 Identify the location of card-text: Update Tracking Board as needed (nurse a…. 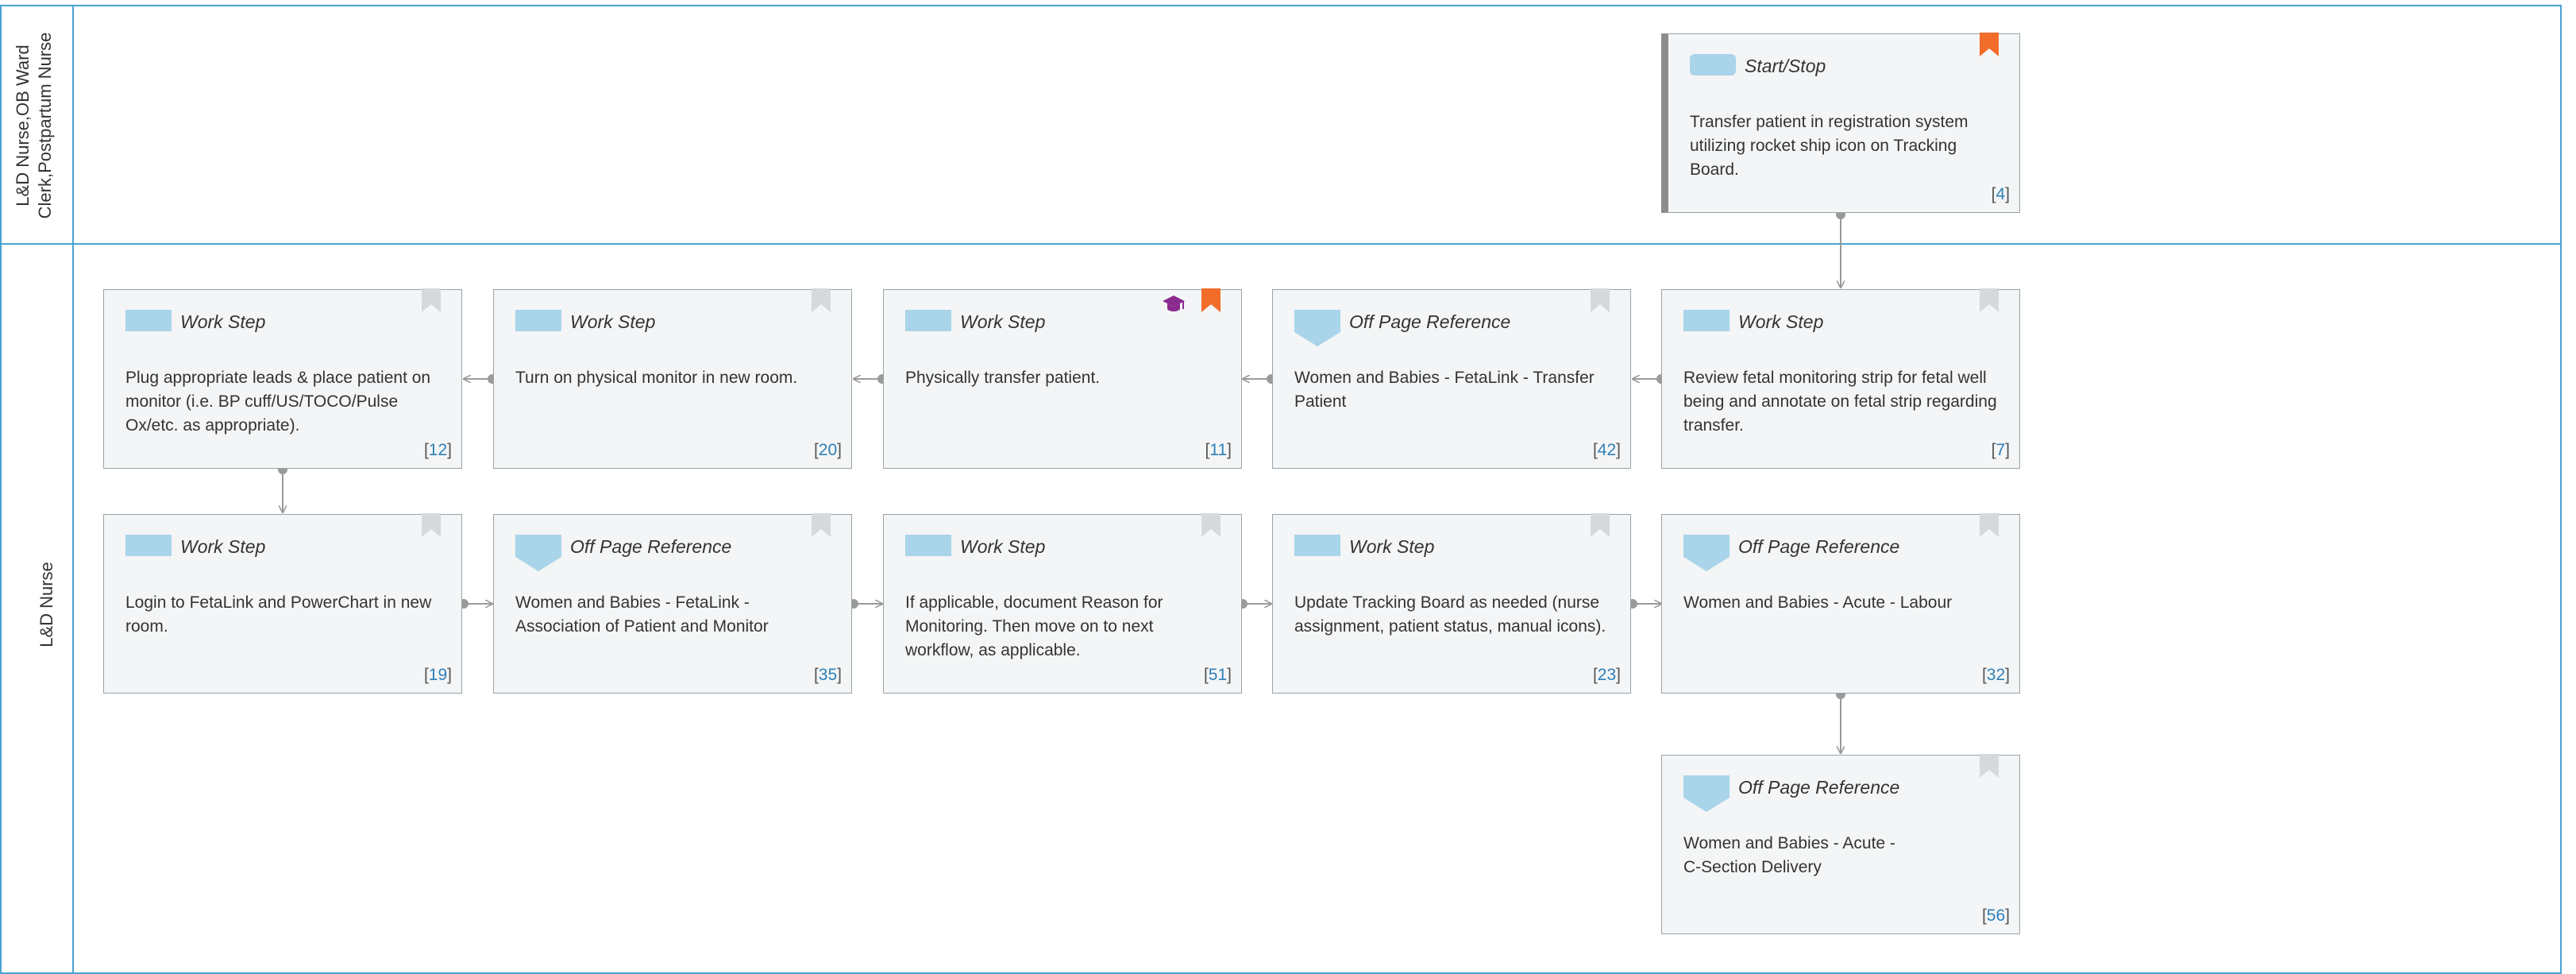
(1450, 614).